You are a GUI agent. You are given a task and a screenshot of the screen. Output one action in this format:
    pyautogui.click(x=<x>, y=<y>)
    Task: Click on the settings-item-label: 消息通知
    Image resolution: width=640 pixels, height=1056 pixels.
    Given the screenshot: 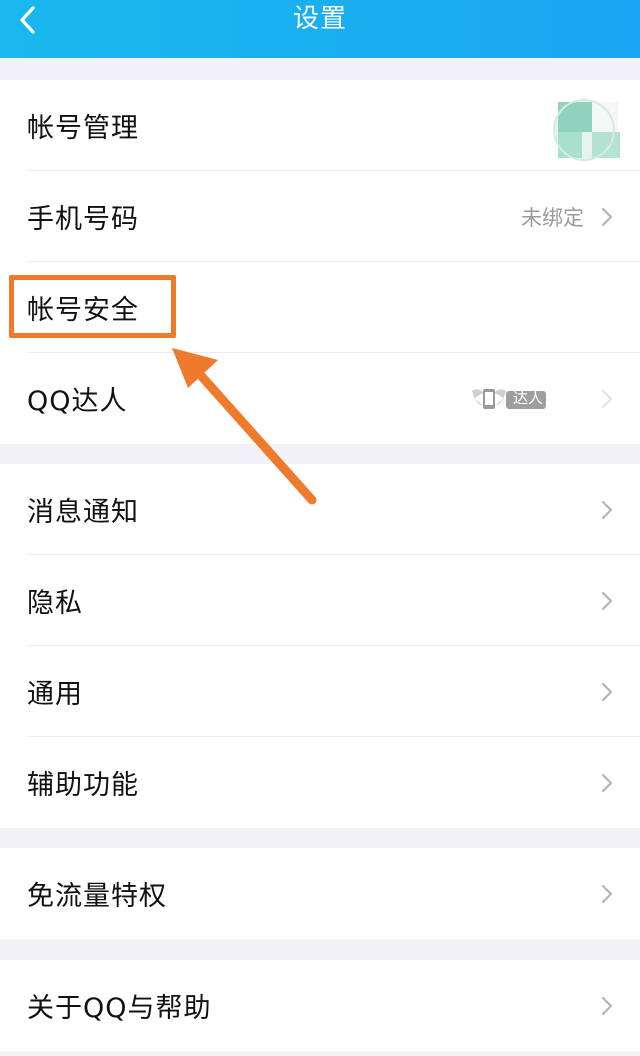 What is the action you would take?
    pyautogui.click(x=83, y=512)
    